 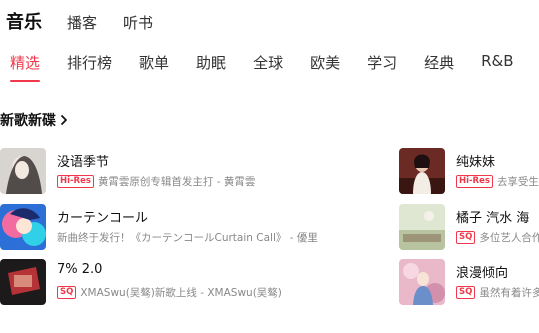 What do you see at coordinates (509, 293) in the screenshot?
I see `item-subtitle: 虽然有着许多` at bounding box center [509, 293].